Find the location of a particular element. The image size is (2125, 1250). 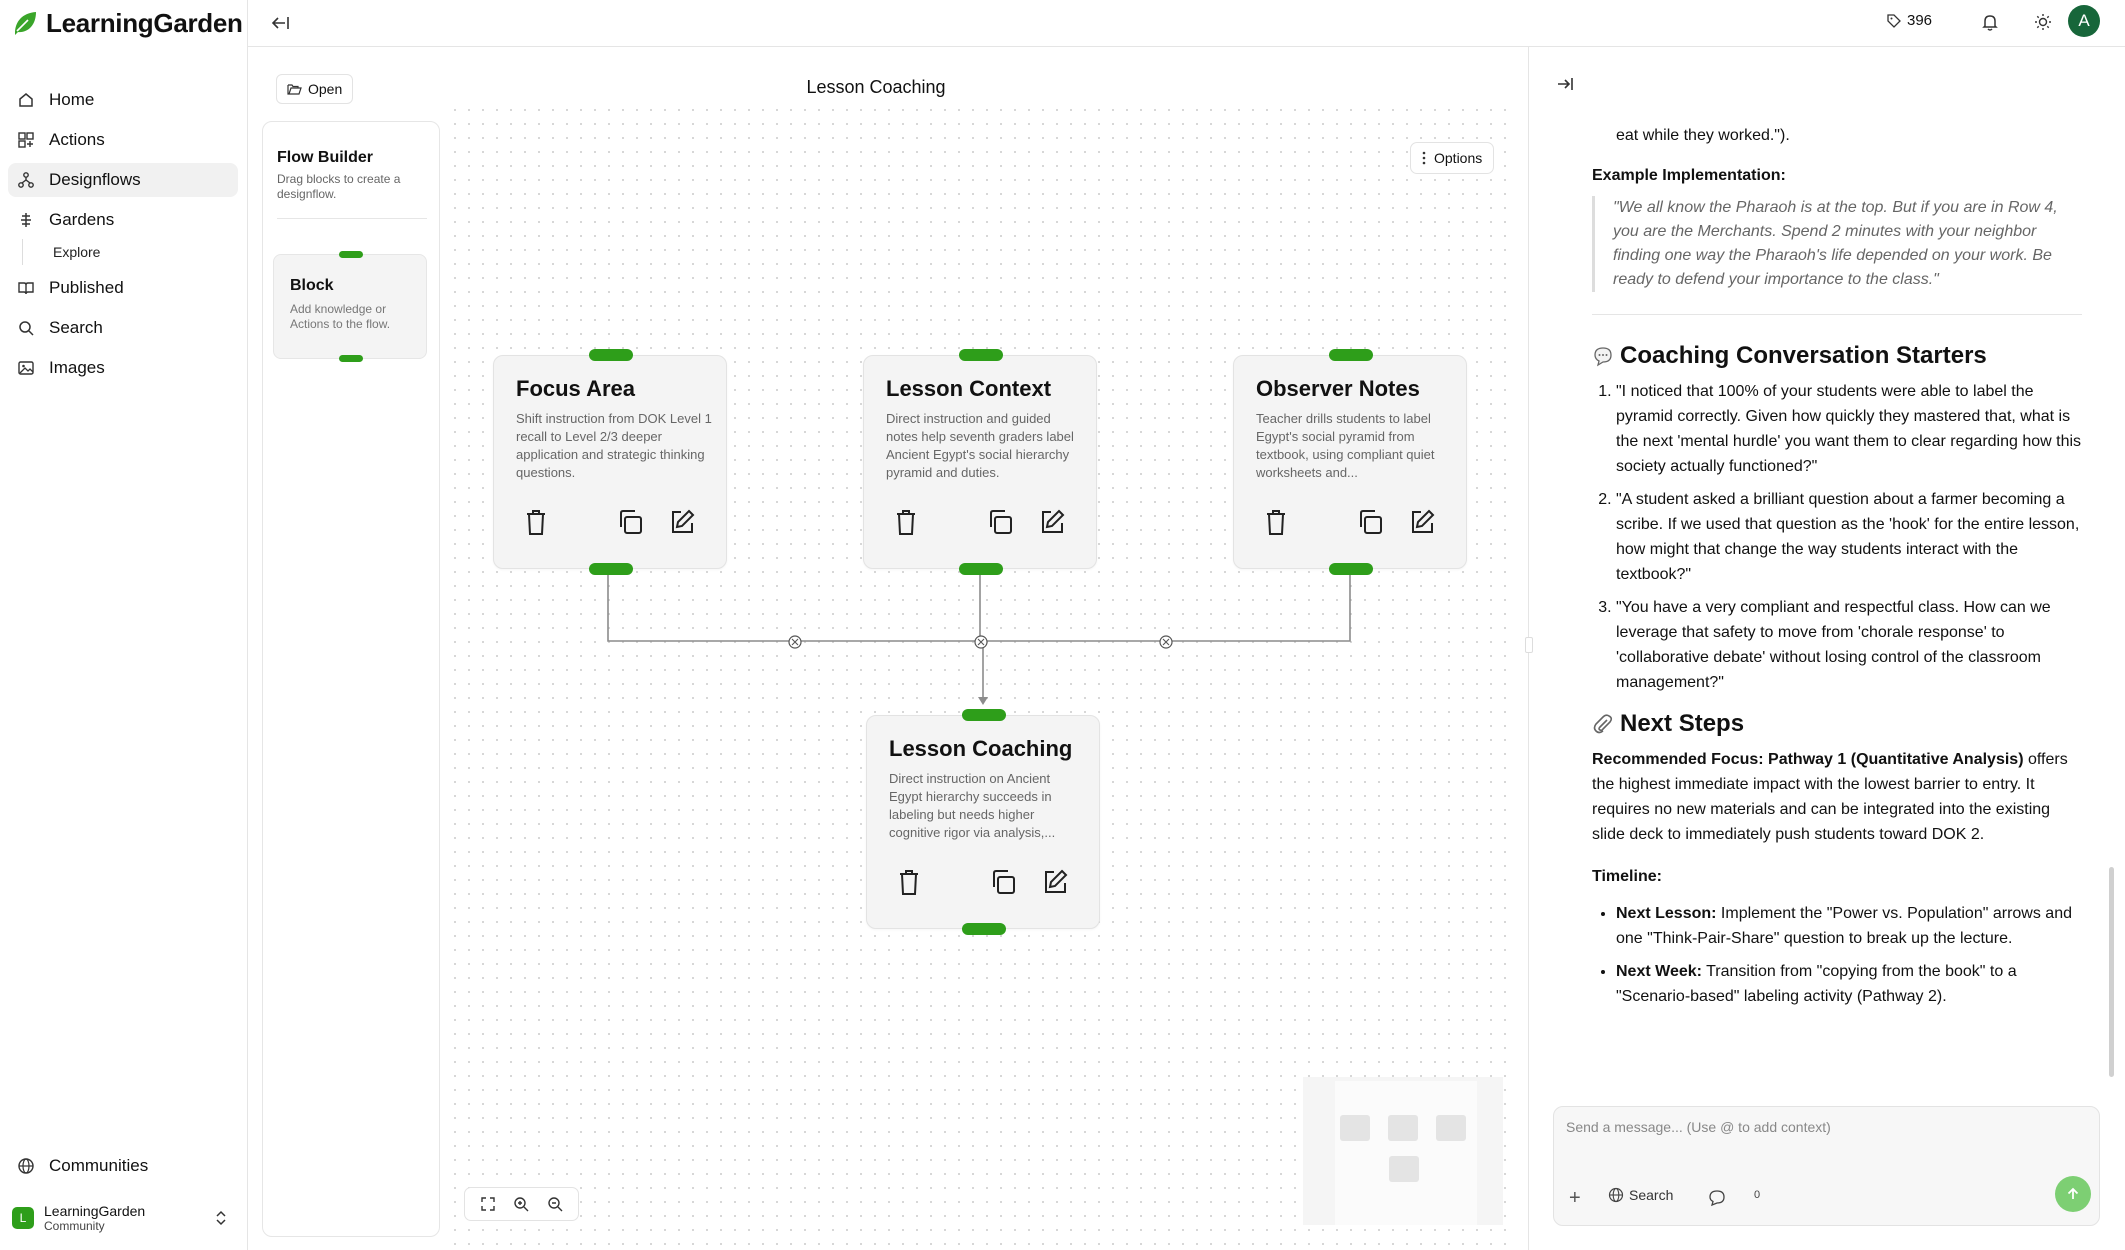

zoom-out-icon is located at coordinates (555, 1204).